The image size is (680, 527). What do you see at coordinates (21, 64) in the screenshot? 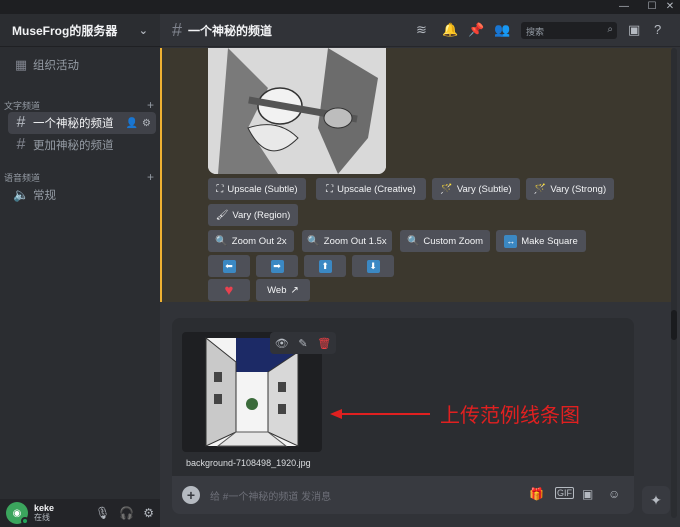
I see `calendar-icon: ▦` at bounding box center [21, 64].